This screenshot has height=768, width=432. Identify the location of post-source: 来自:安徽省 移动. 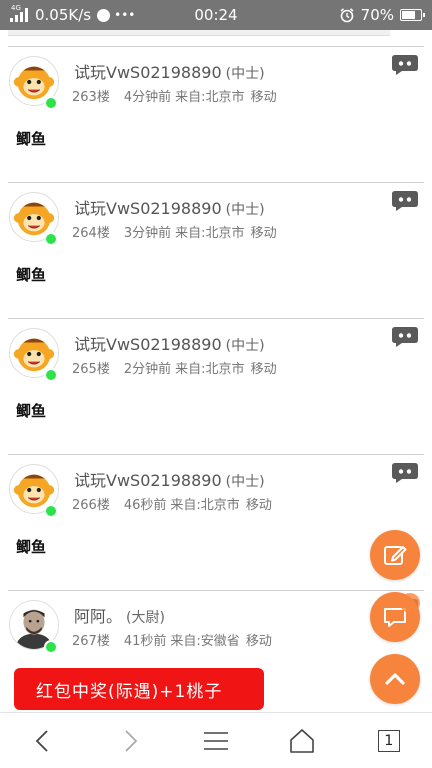
(221, 641).